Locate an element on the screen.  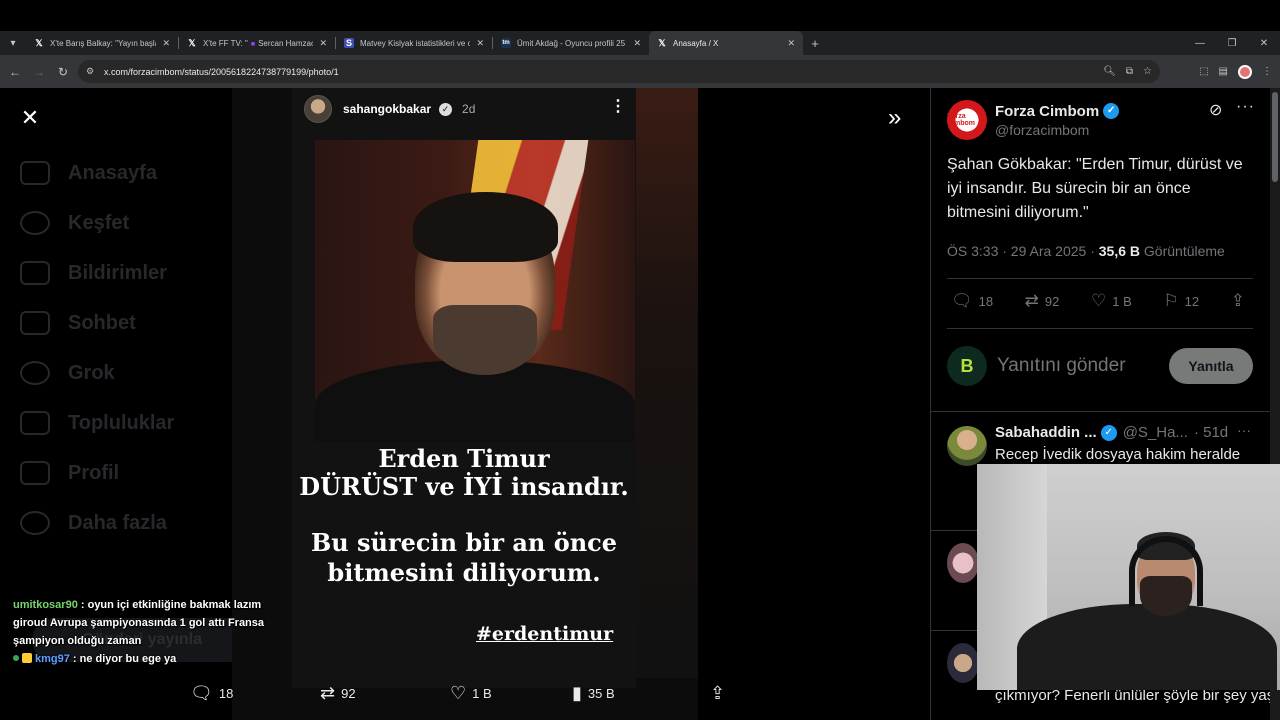
maximize-icon: ❐ is located at coordinates (1232, 43).